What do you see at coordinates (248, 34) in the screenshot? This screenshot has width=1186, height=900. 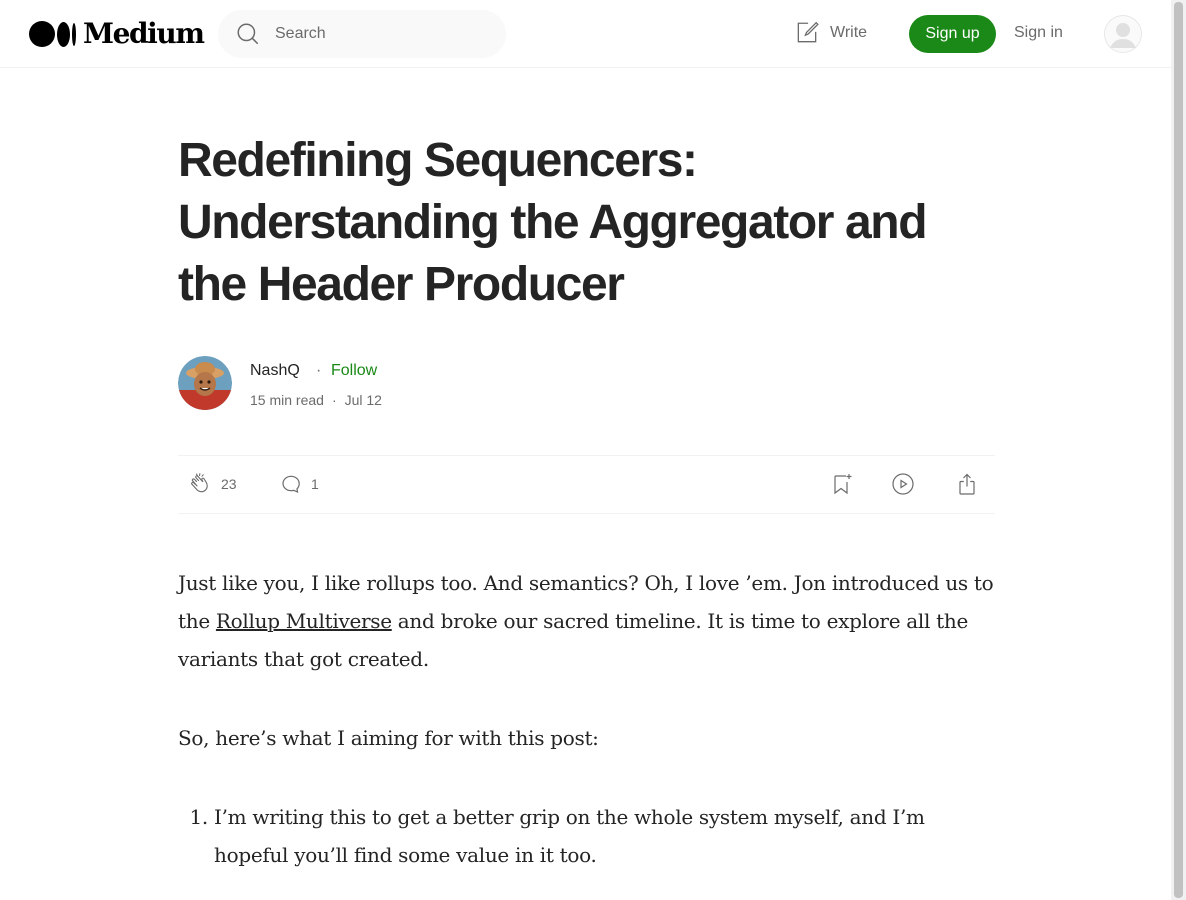 I see `search-icon` at bounding box center [248, 34].